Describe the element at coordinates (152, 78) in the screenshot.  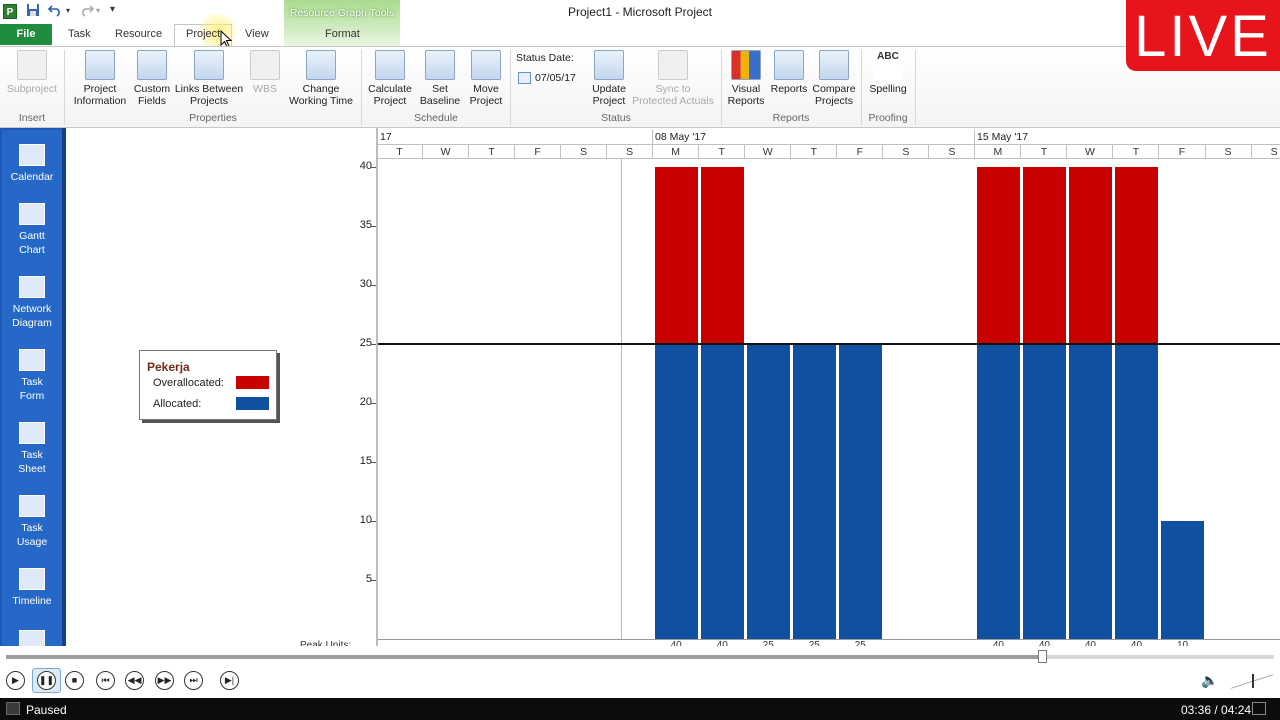
I see `custom-fields-button: Custom Fields` at that location.